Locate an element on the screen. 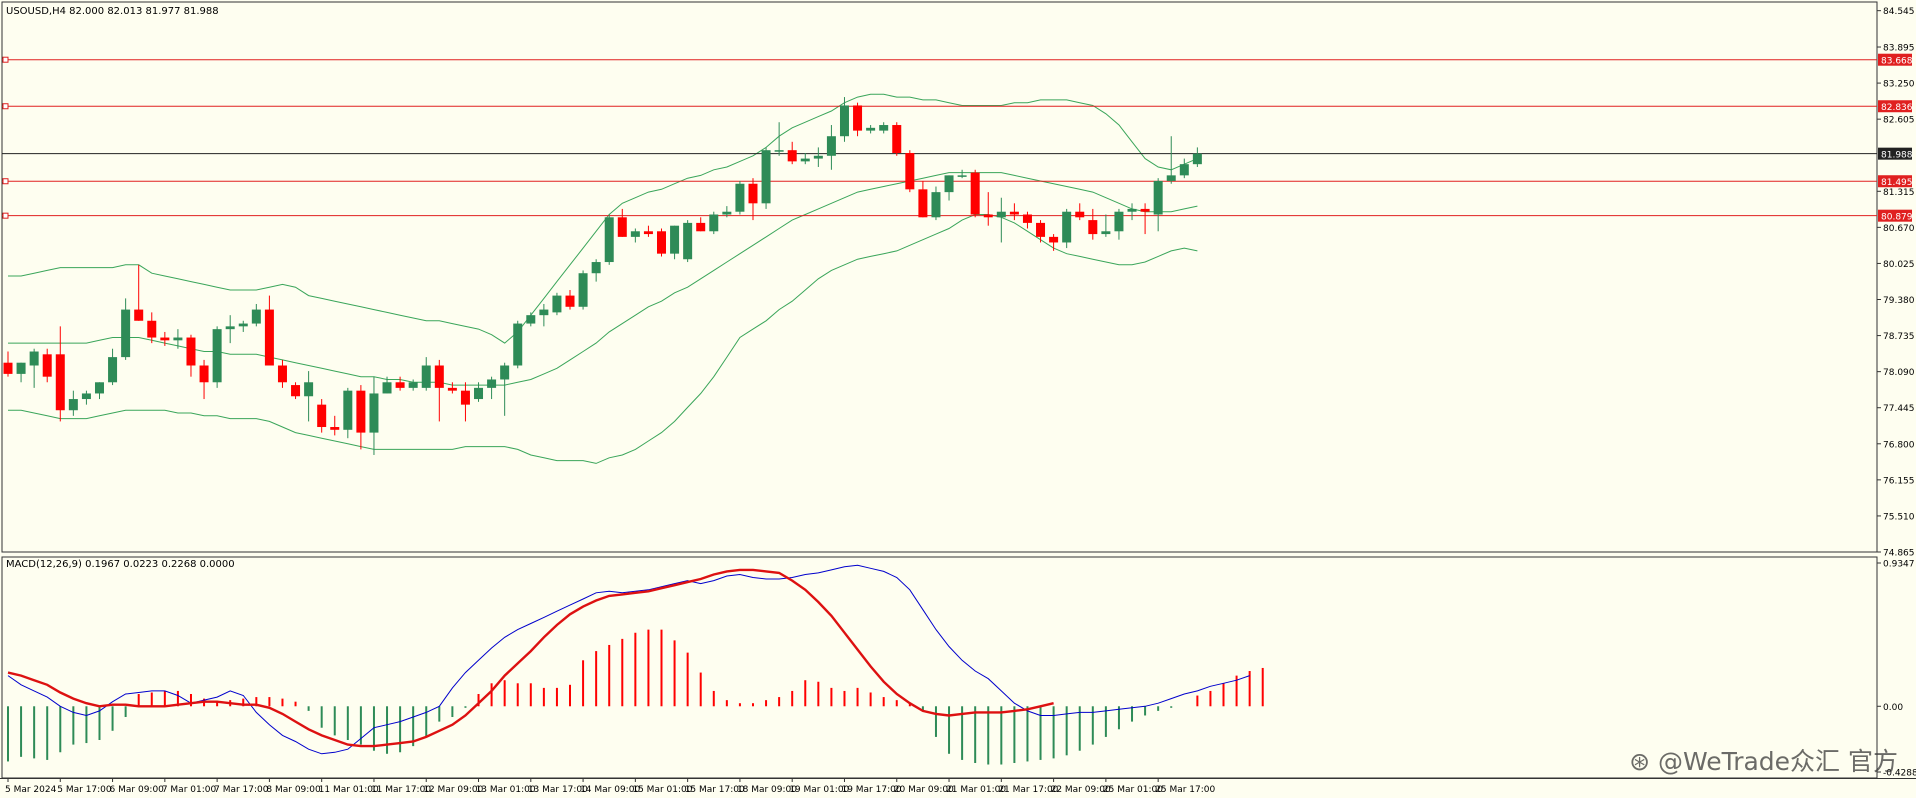 Image resolution: width=1916 pixels, height=798 pixels. price-tag-label: 83.668 is located at coordinates (1897, 62).